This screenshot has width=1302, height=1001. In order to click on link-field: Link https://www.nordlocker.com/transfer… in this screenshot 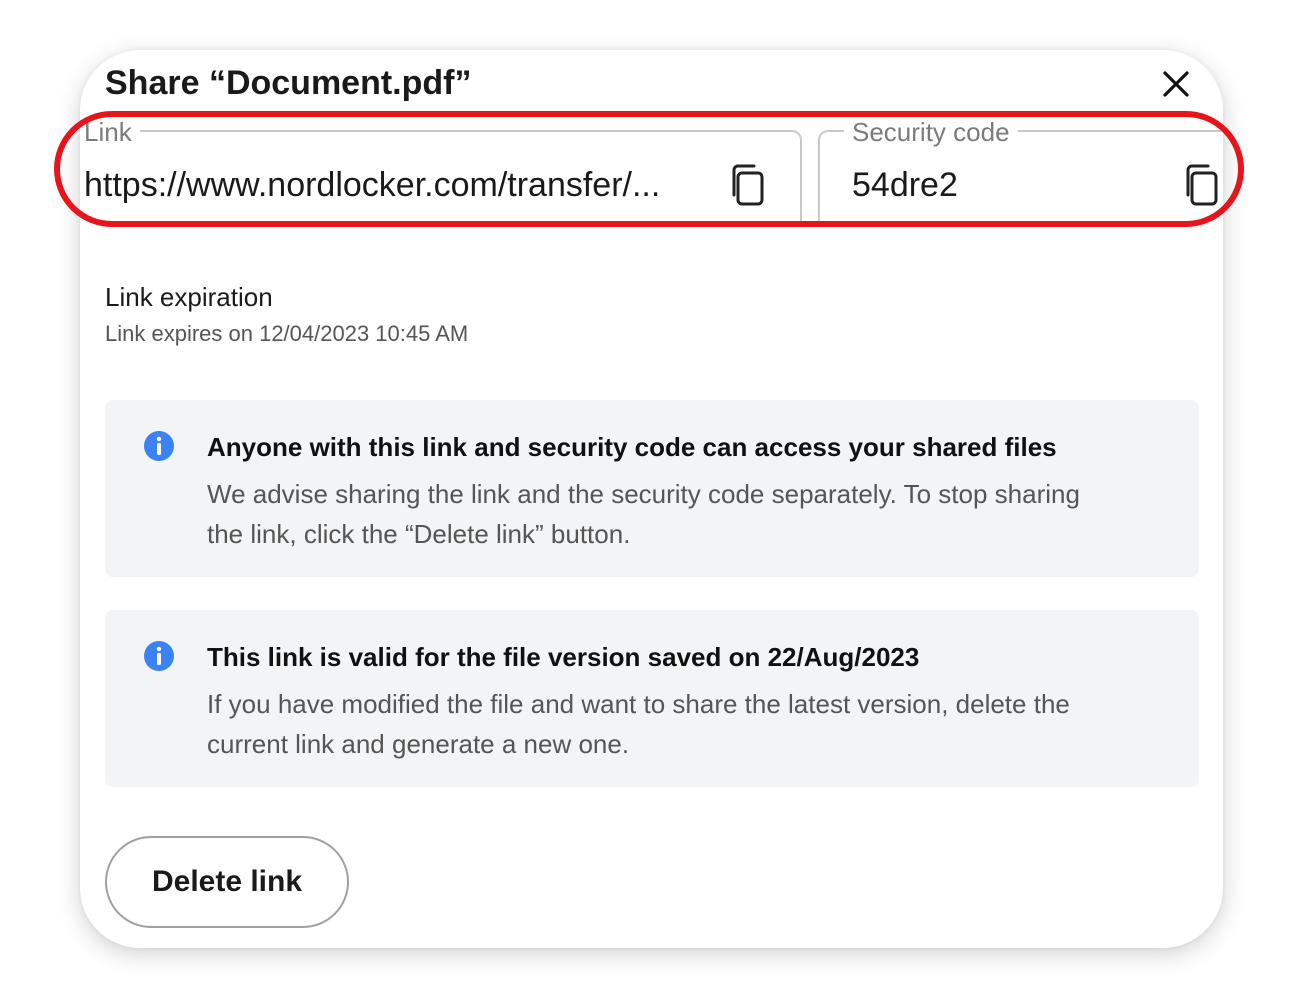, I will do `click(441, 170)`.